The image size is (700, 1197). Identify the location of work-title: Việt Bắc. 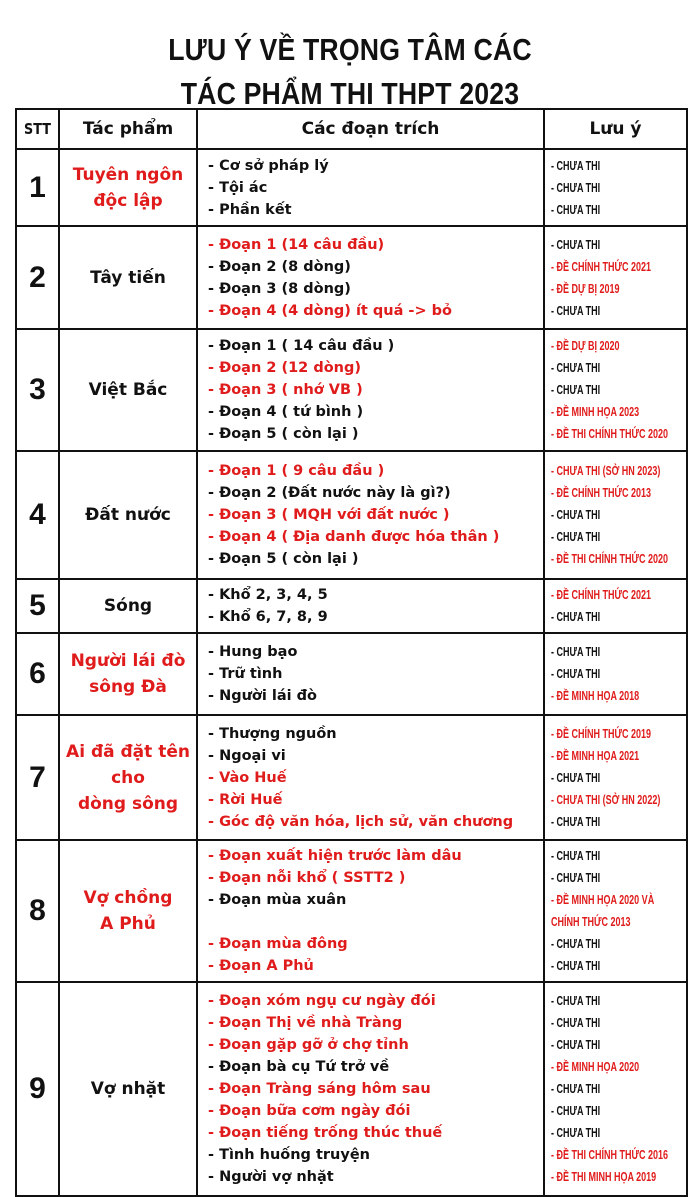
(128, 390).